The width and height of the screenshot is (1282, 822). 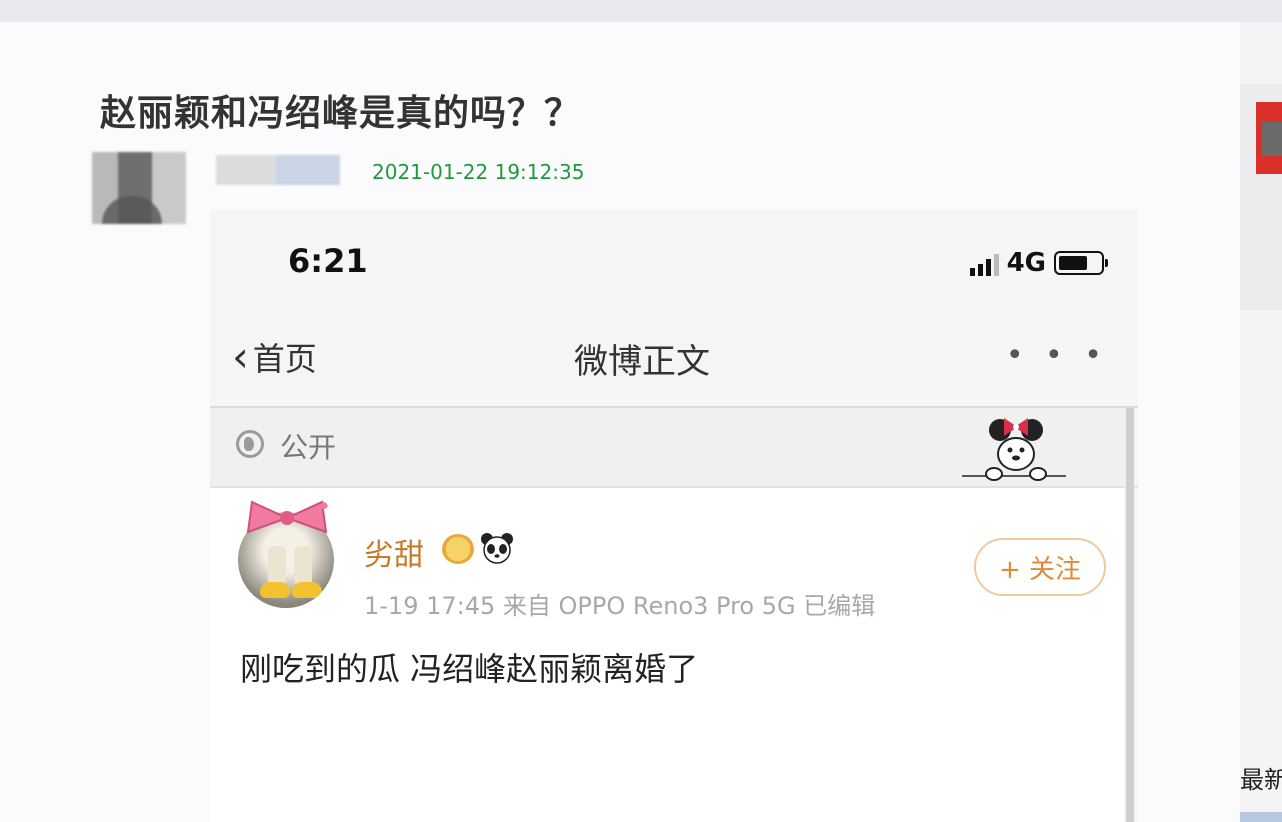 I want to click on battery-icon, so click(x=1081, y=263).